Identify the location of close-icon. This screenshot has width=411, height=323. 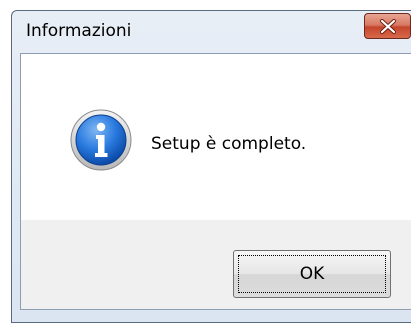
(388, 26).